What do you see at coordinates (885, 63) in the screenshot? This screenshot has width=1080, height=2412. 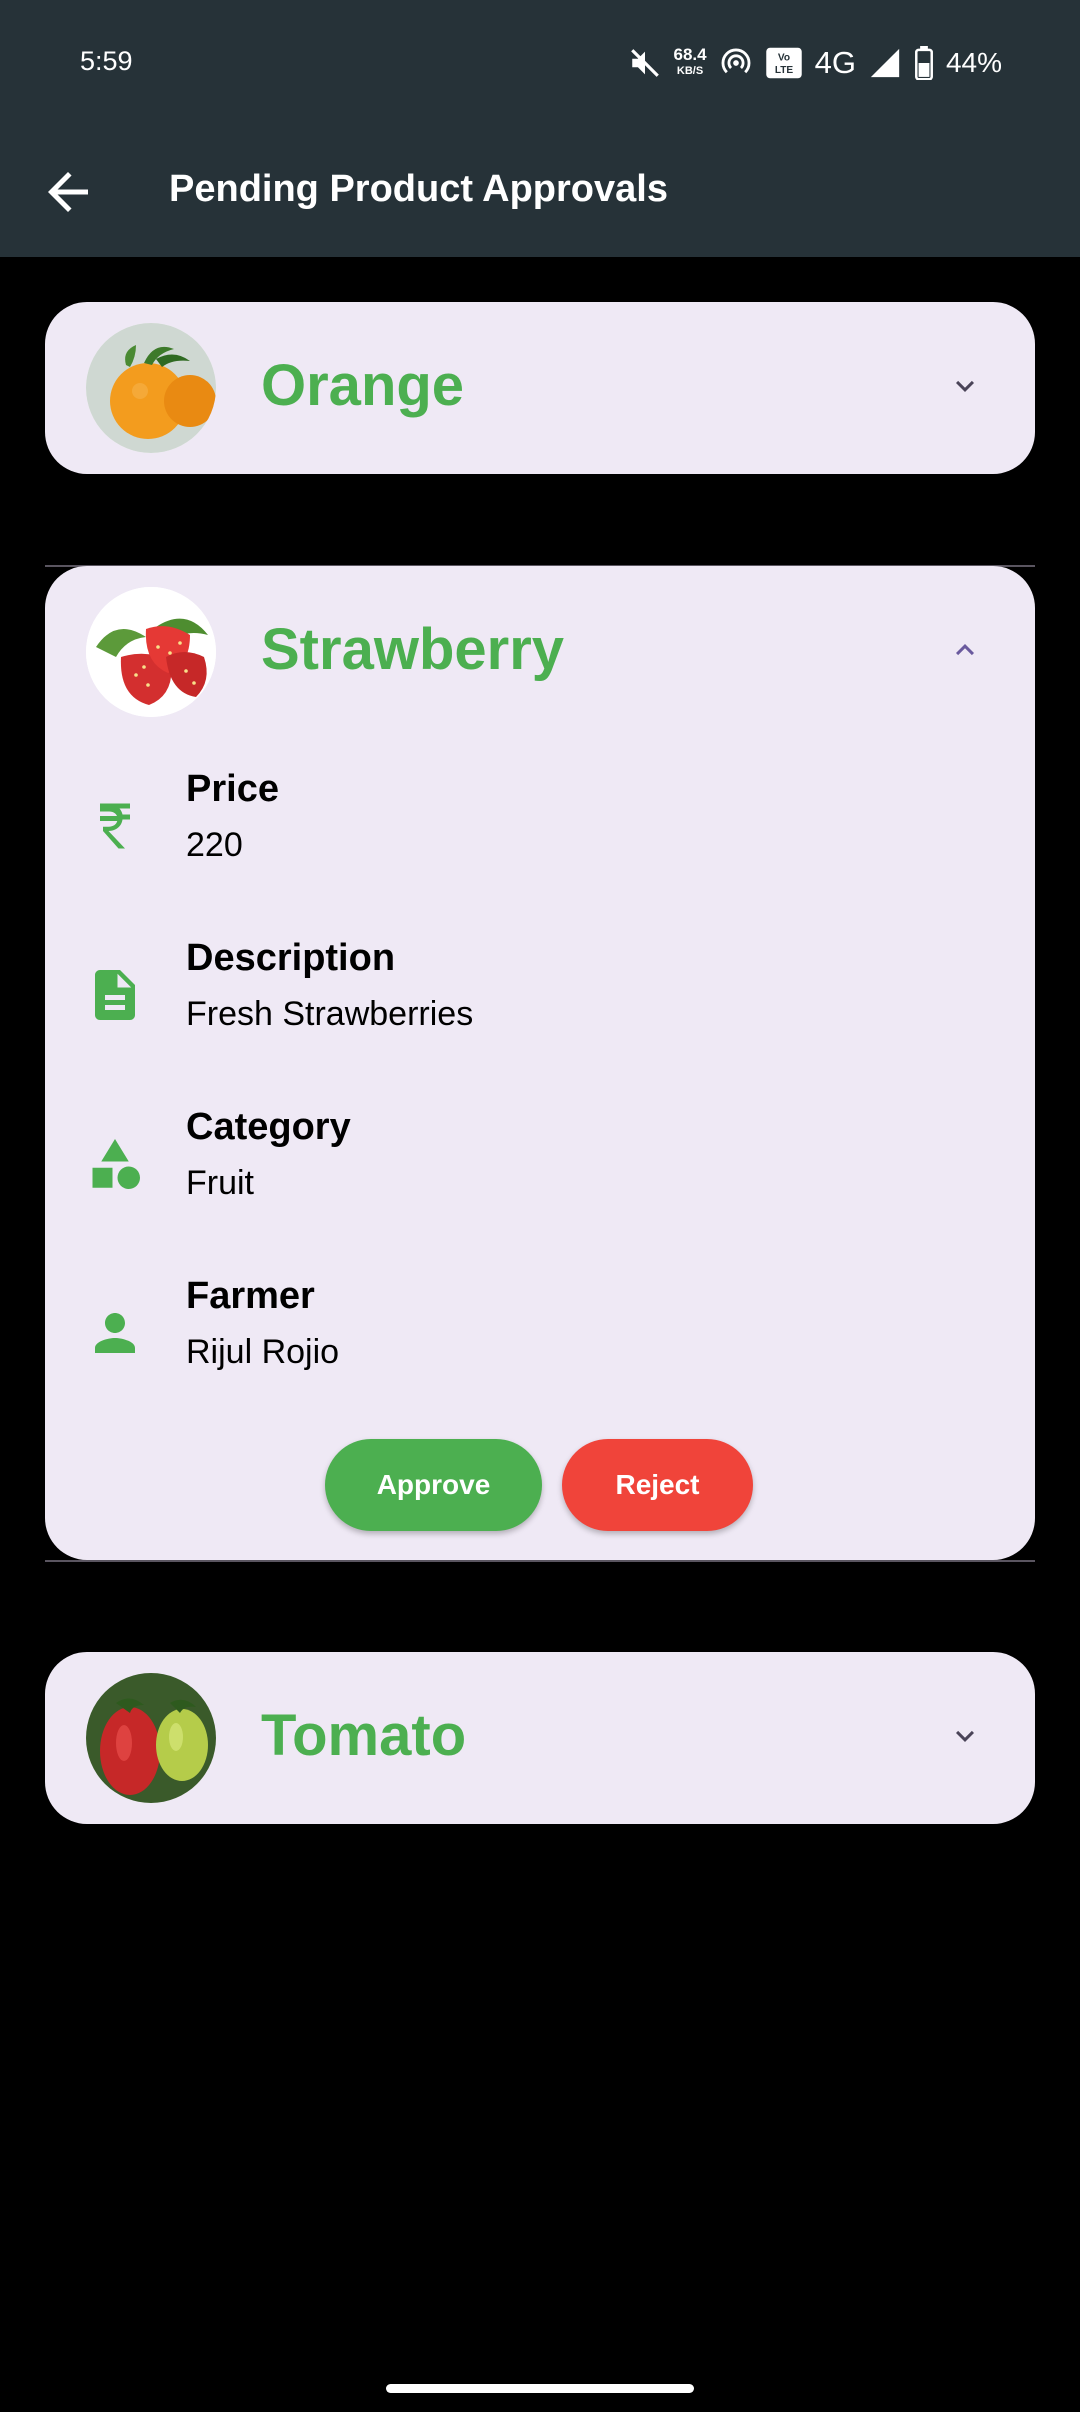 I see `signal-icon` at bounding box center [885, 63].